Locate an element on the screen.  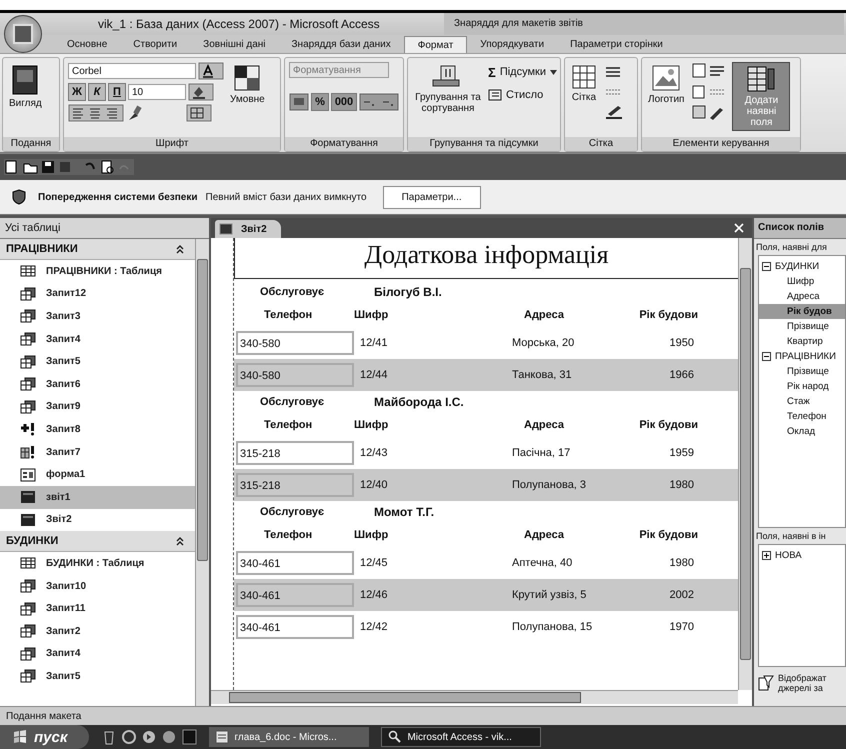
expand-icon is located at coordinates (766, 555).